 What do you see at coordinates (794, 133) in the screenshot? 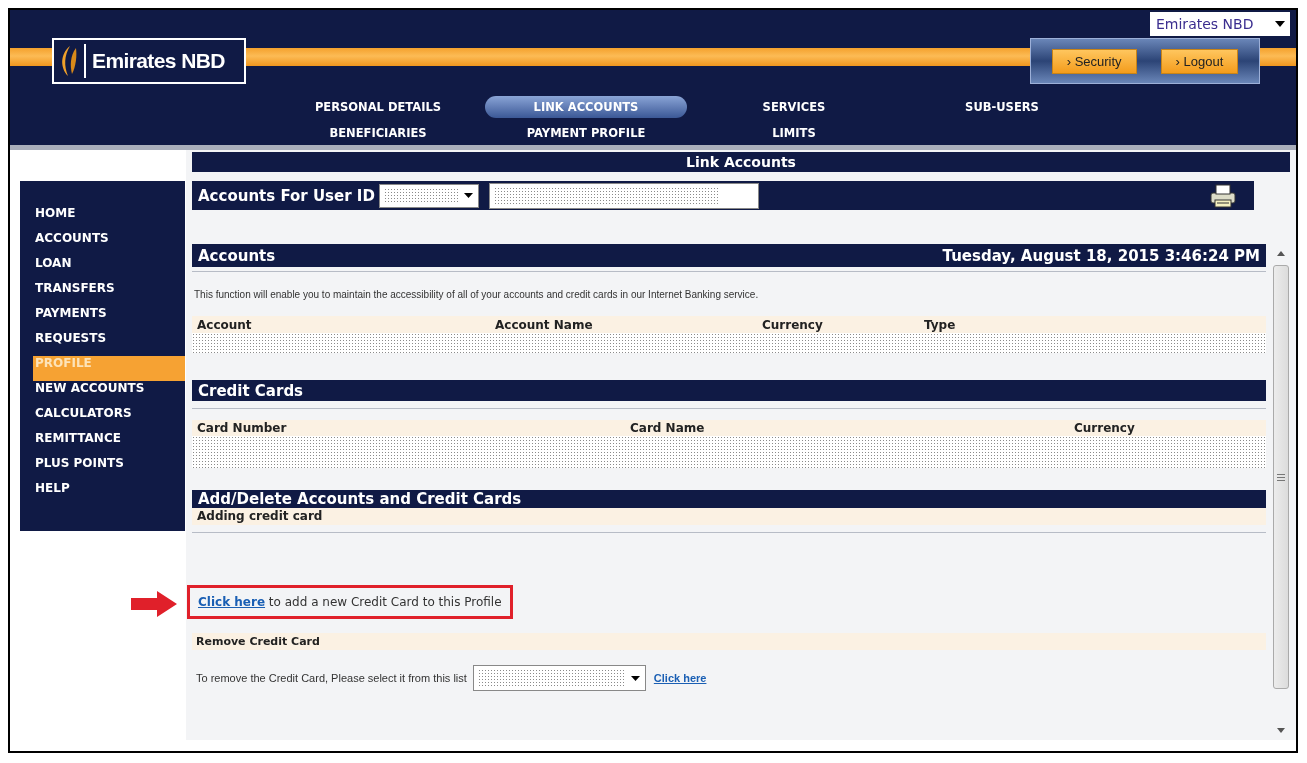
I see `nav-tab: LIMITS` at bounding box center [794, 133].